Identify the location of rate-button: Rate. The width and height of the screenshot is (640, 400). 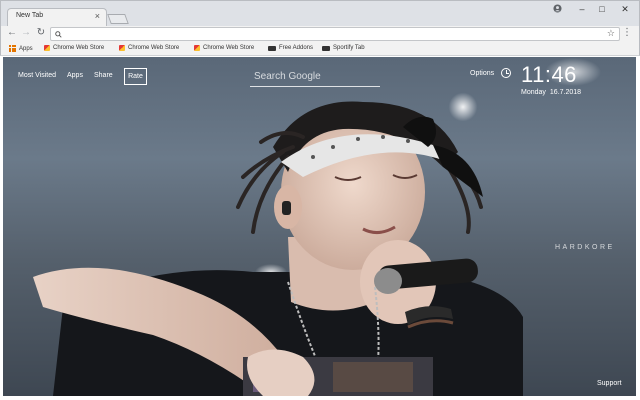
(135, 76).